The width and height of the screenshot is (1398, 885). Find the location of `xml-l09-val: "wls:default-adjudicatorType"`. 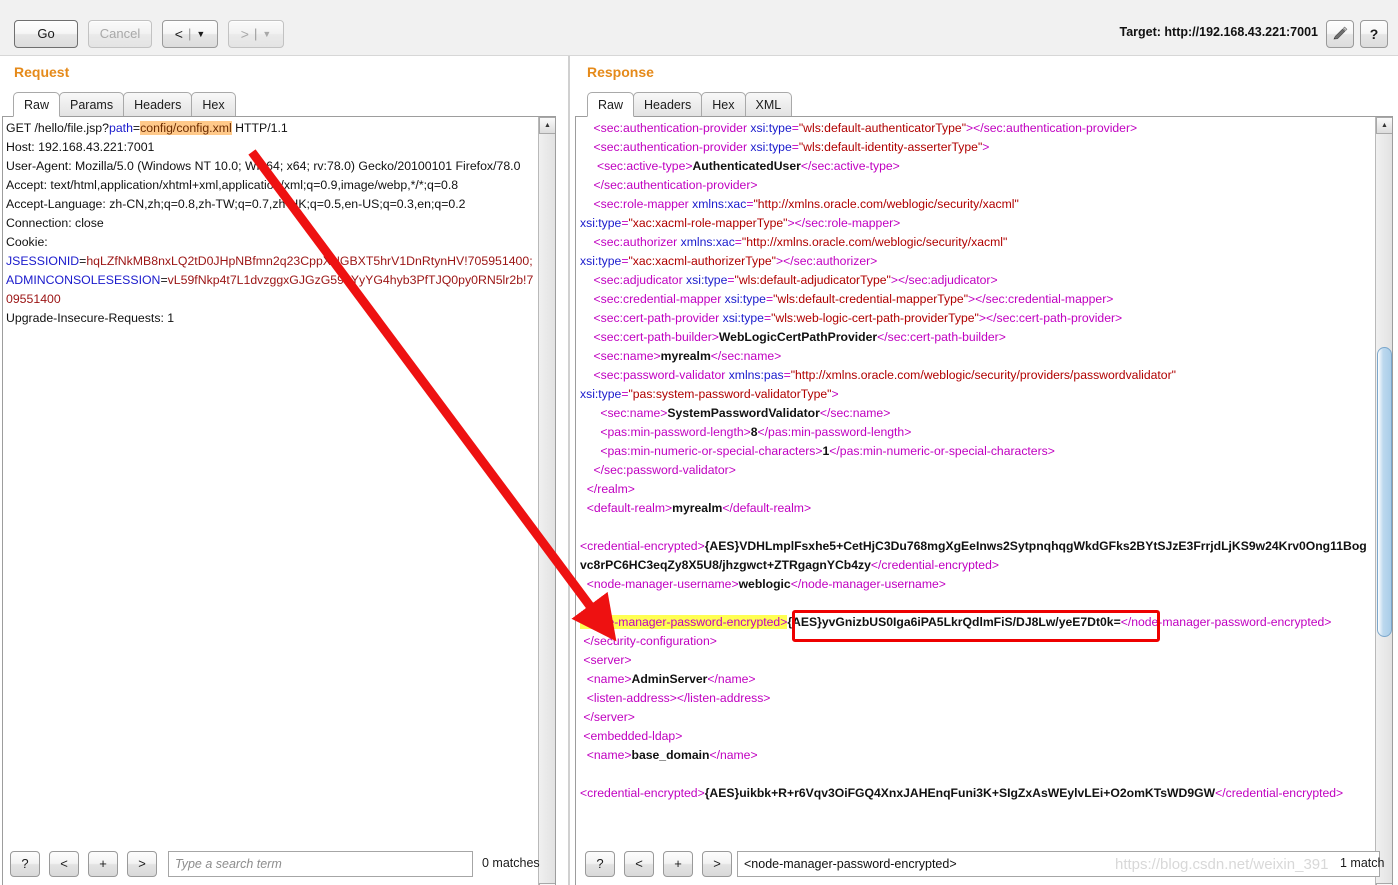

xml-l09-val: "wls:default-adjudicatorType" is located at coordinates (812, 280).